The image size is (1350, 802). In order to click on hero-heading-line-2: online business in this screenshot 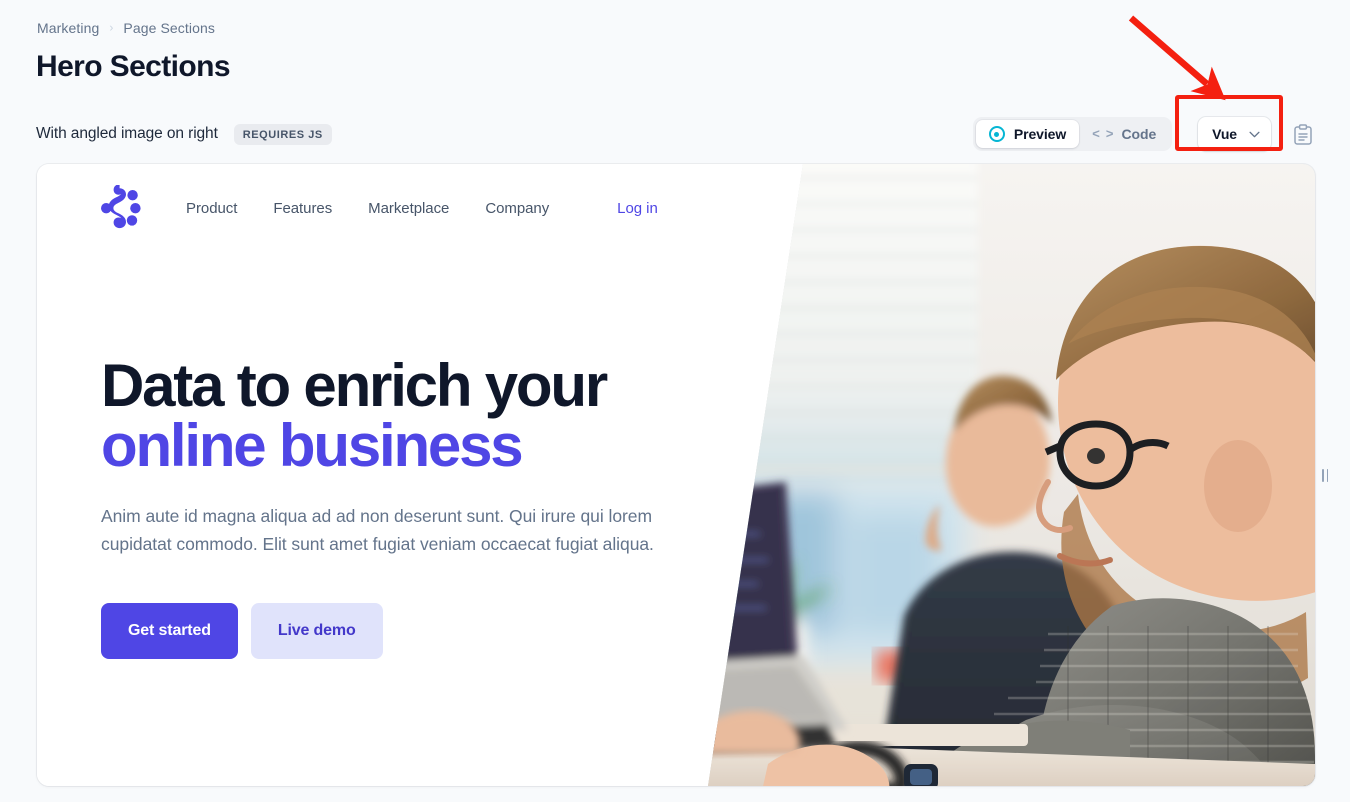, I will do `click(312, 445)`.